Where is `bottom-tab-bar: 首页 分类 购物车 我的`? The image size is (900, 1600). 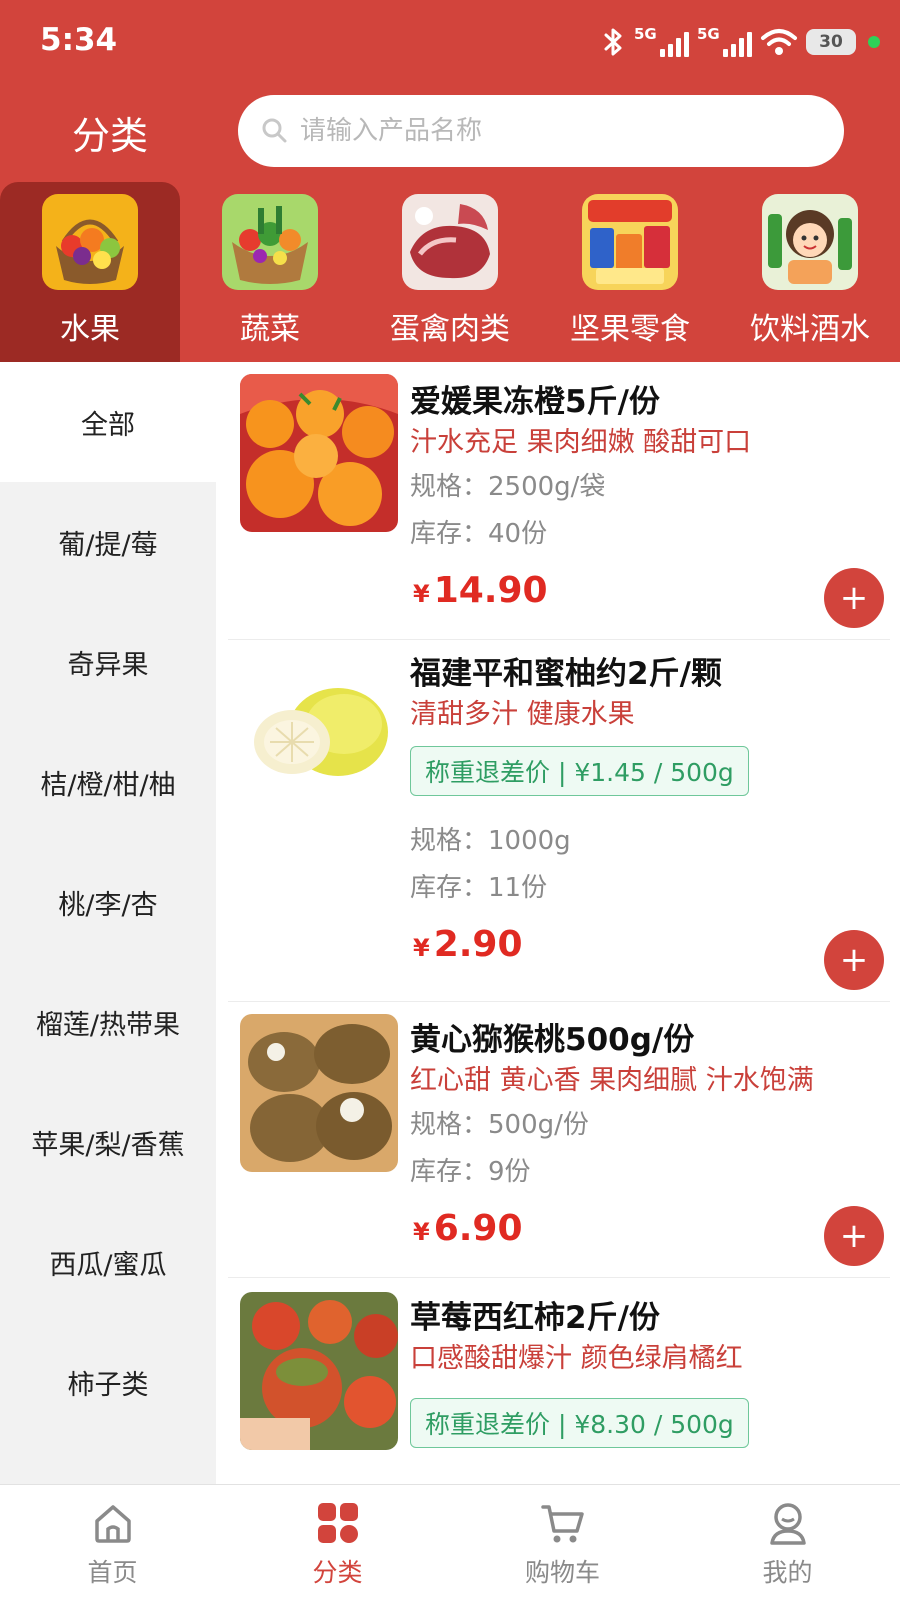 bottom-tab-bar: 首页 分类 购物车 我的 is located at coordinates (450, 1542).